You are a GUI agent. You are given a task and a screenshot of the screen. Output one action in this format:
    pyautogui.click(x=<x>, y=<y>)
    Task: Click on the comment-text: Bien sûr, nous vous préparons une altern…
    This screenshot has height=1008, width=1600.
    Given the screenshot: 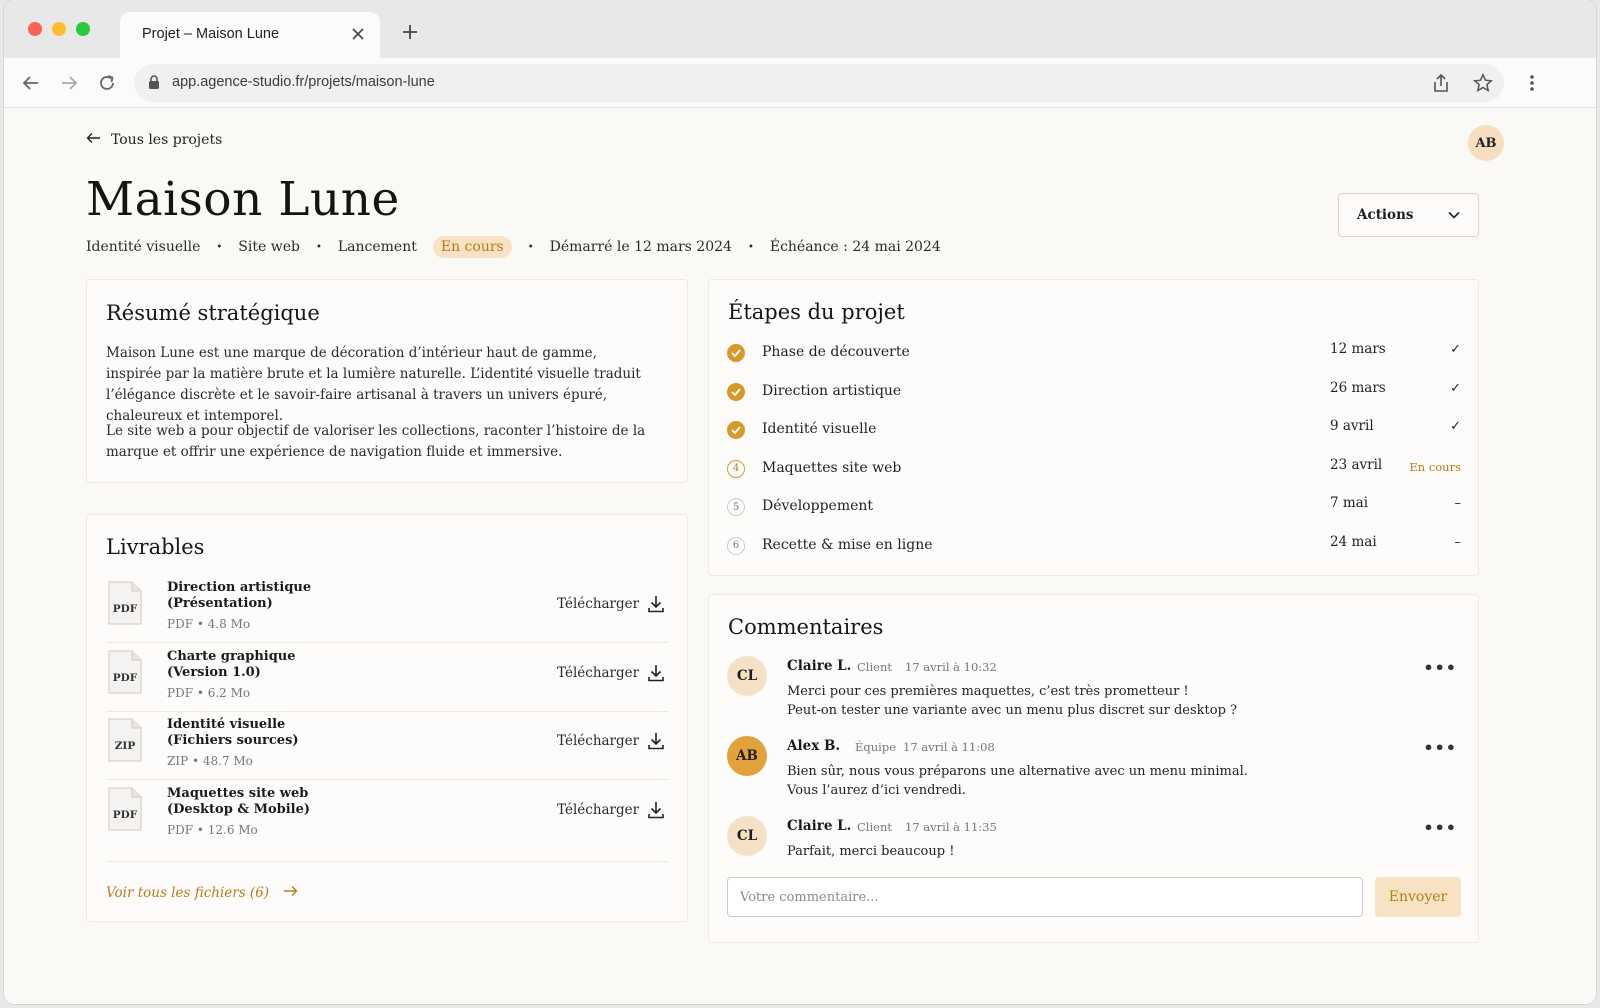 What is the action you would take?
    pyautogui.click(x=1017, y=781)
    